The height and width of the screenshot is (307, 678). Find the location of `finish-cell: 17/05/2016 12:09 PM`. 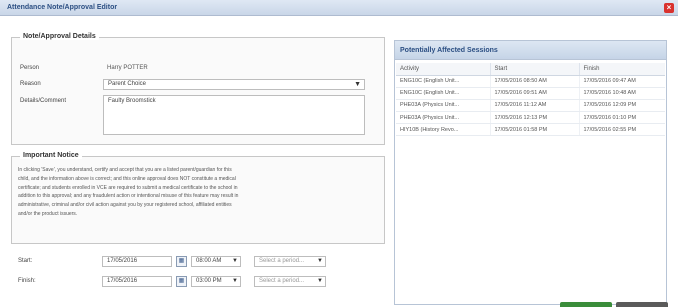

finish-cell: 17/05/2016 12:09 PM is located at coordinates (622, 106).